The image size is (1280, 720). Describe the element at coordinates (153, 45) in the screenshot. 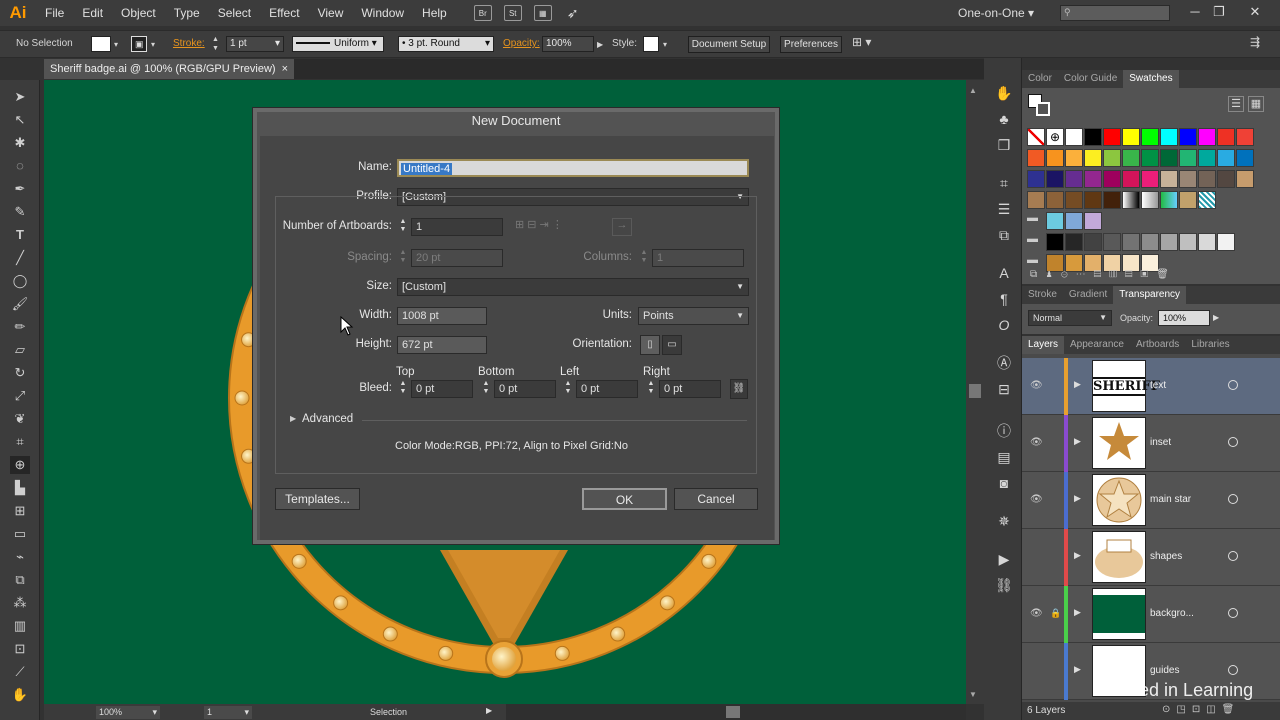

I see `stroke-dropdown-icon: ▾` at that location.